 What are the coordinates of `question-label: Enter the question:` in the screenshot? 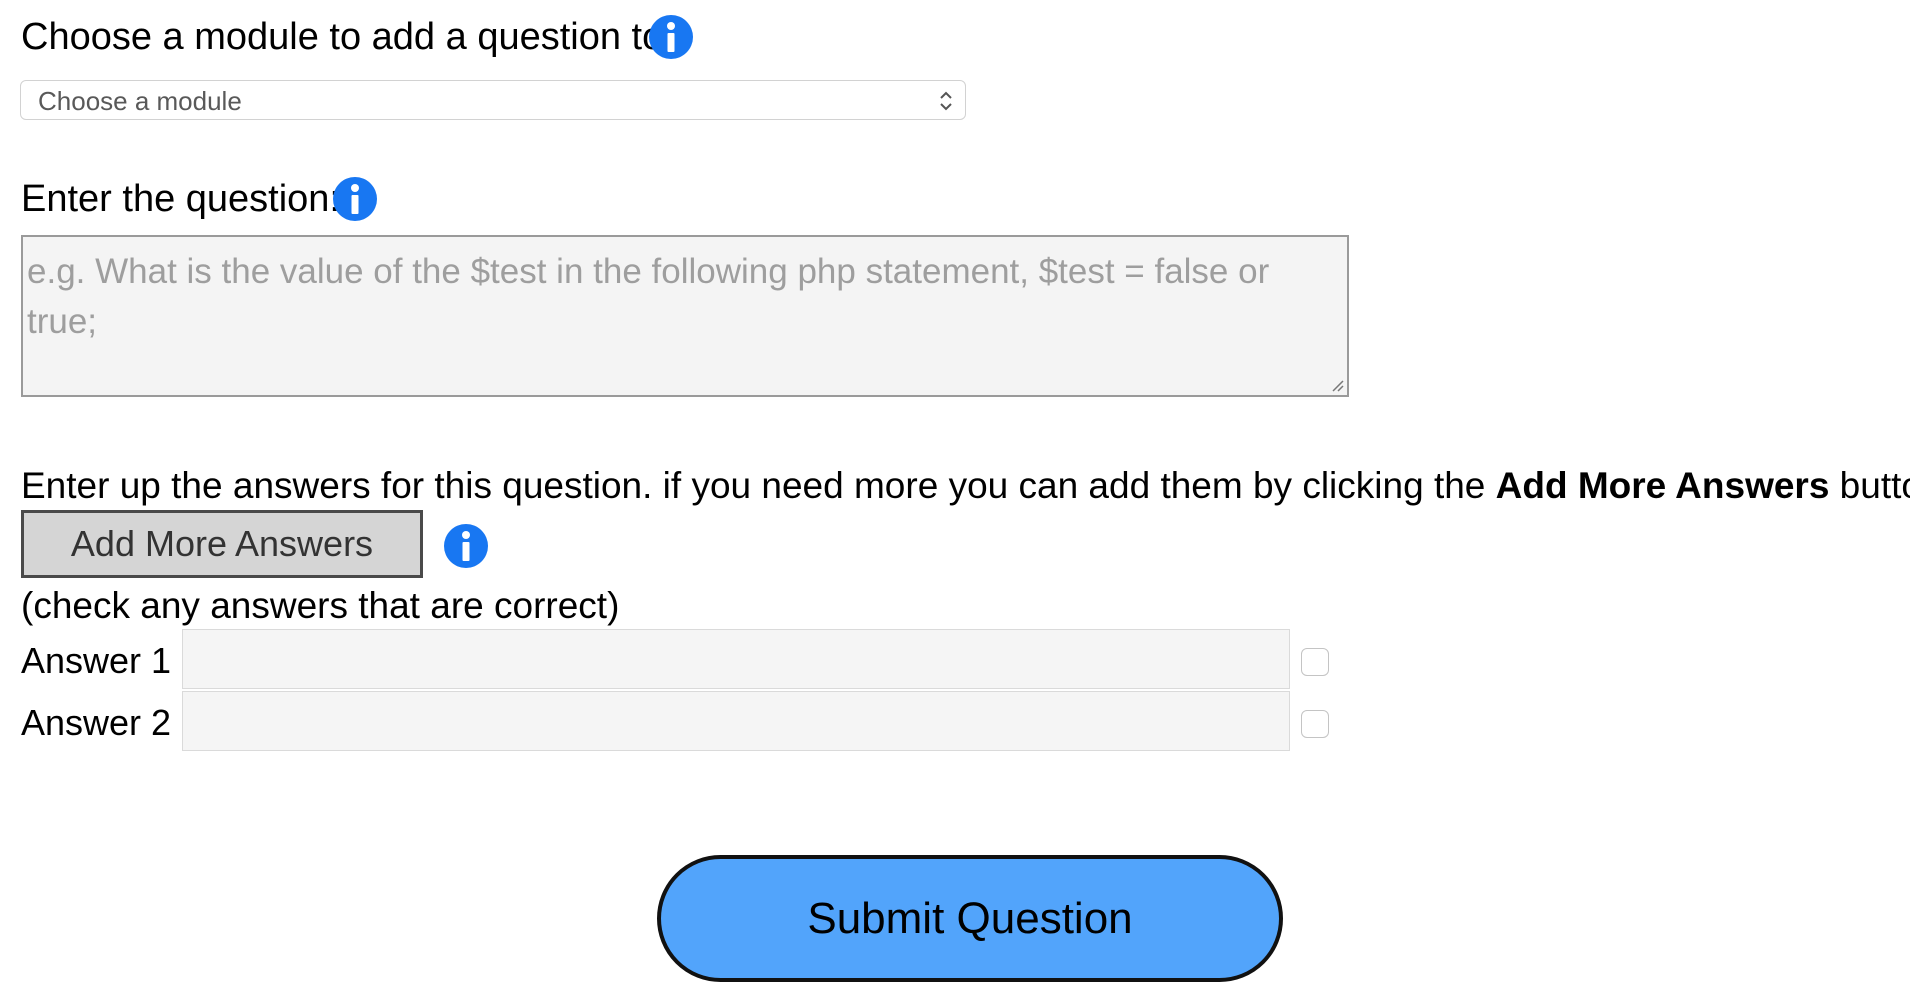 It's located at (180, 199).